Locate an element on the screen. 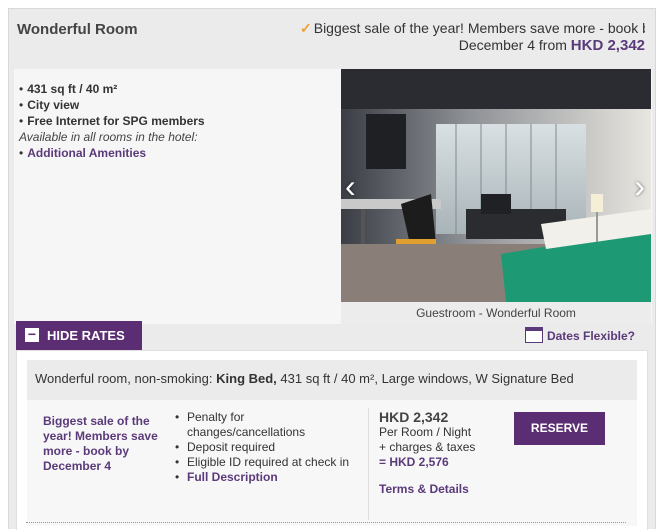  feature-item: • 431 sq ft / 40 m² is located at coordinates (68, 89).